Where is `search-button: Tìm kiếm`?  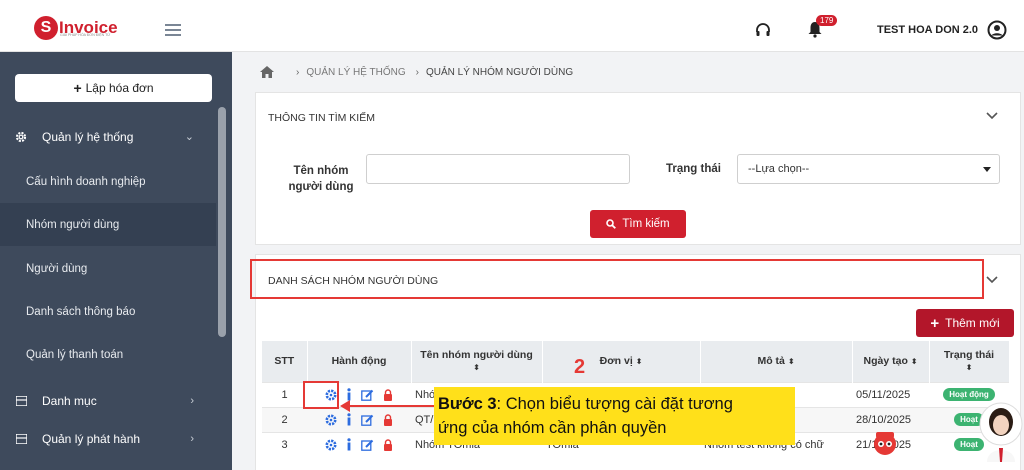
search-button: Tìm kiếm is located at coordinates (638, 224).